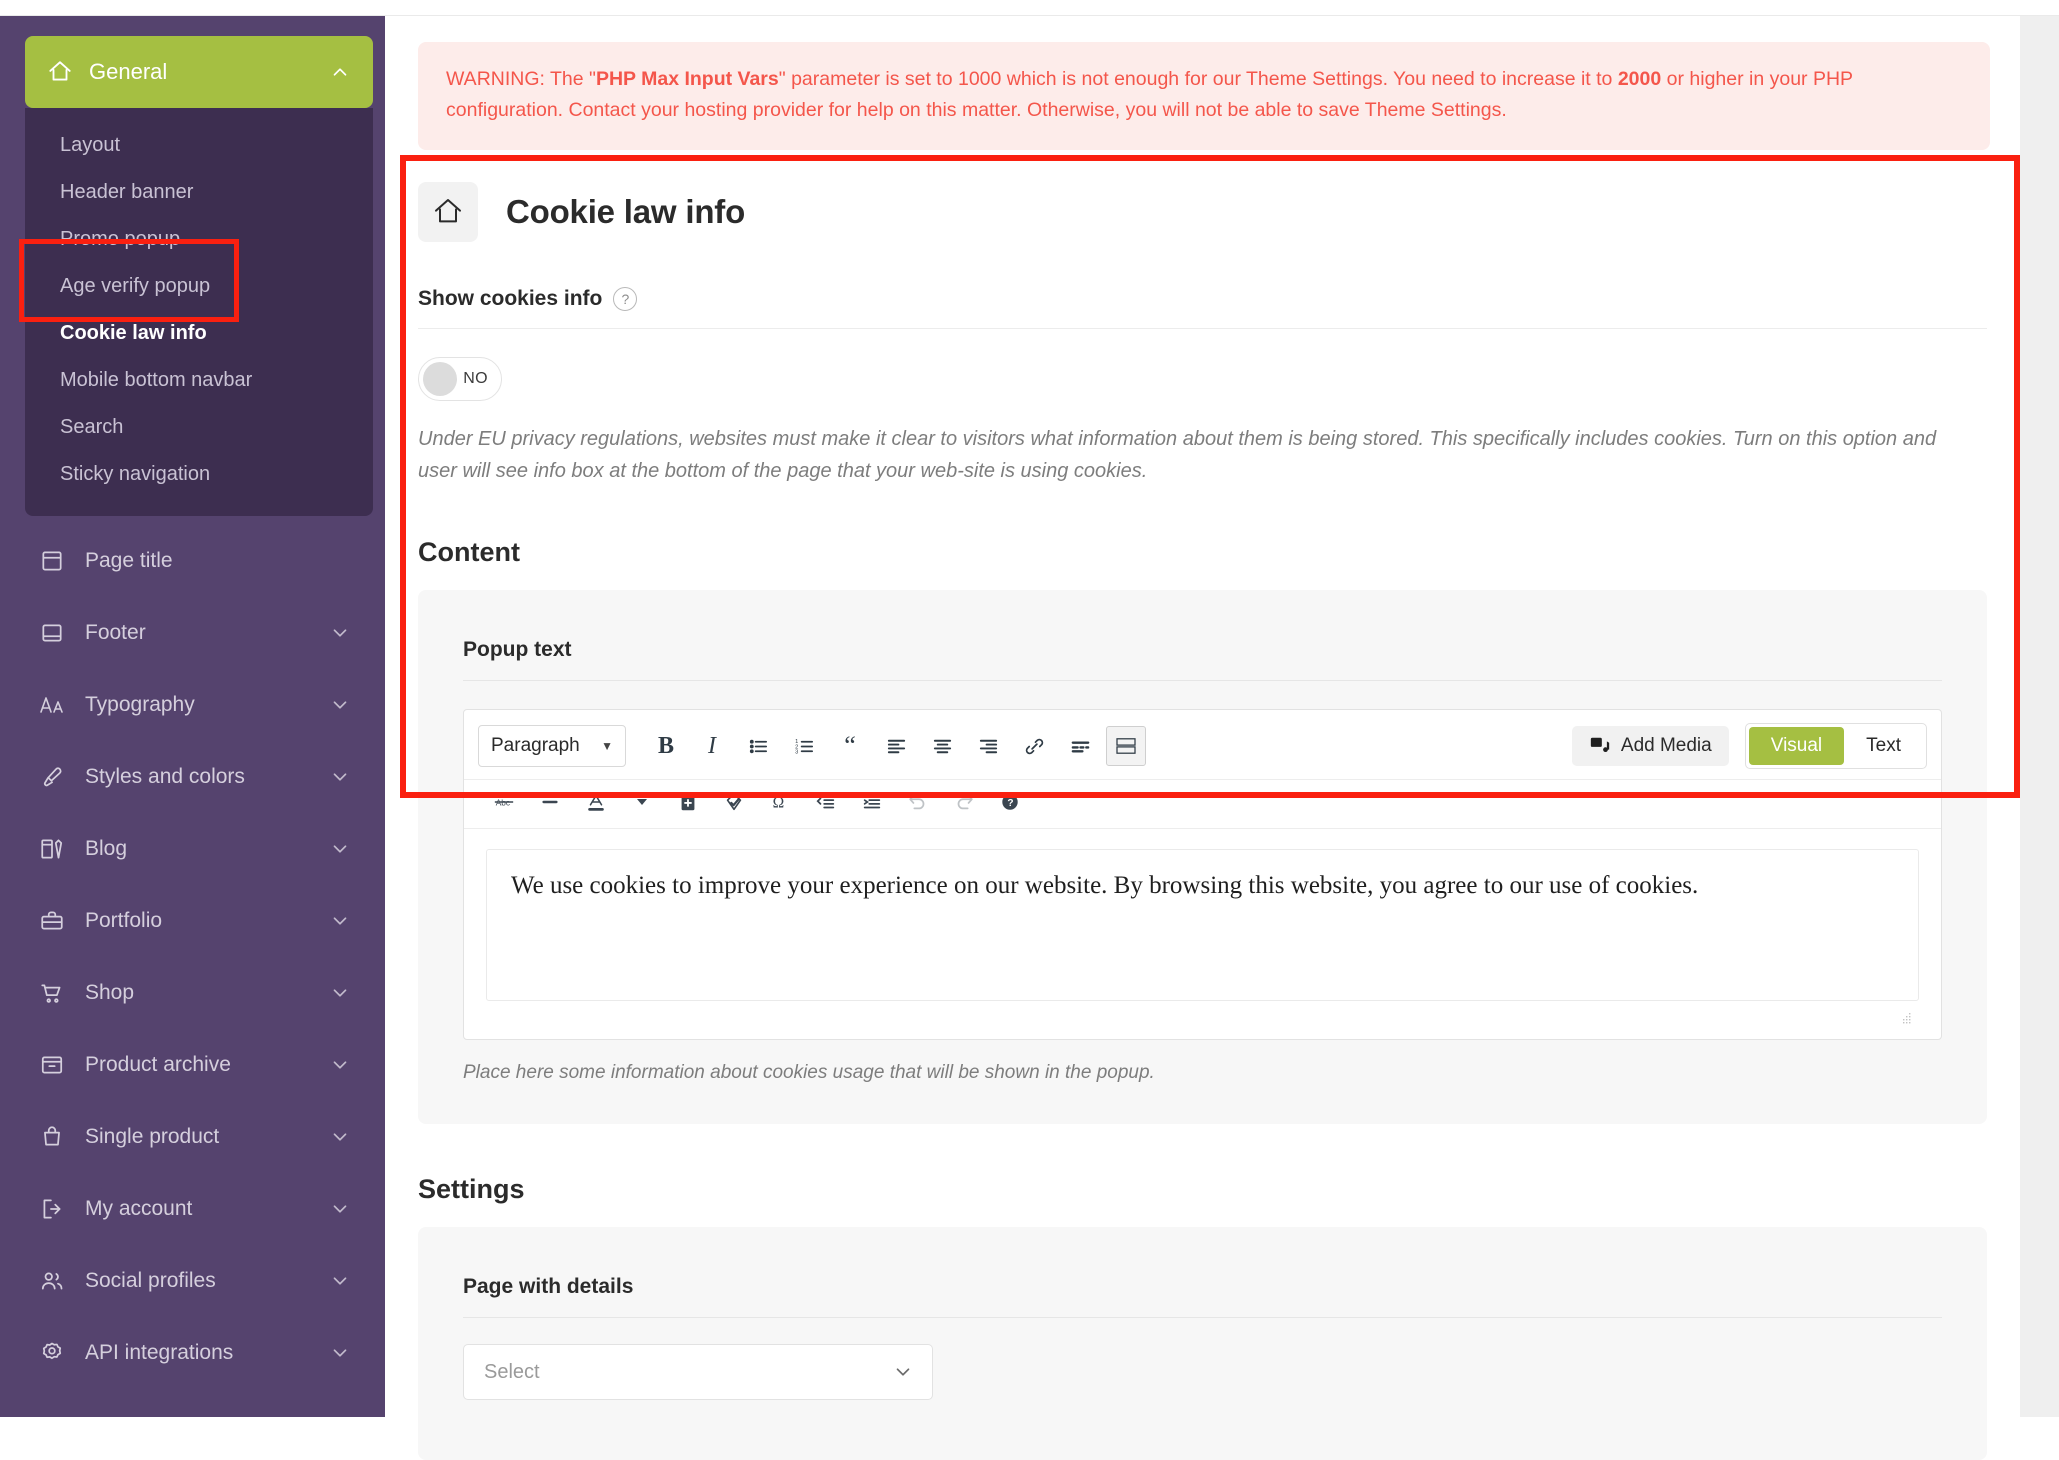 The image size is (2059, 1460). I want to click on paste-as-text-icon, so click(688, 802).